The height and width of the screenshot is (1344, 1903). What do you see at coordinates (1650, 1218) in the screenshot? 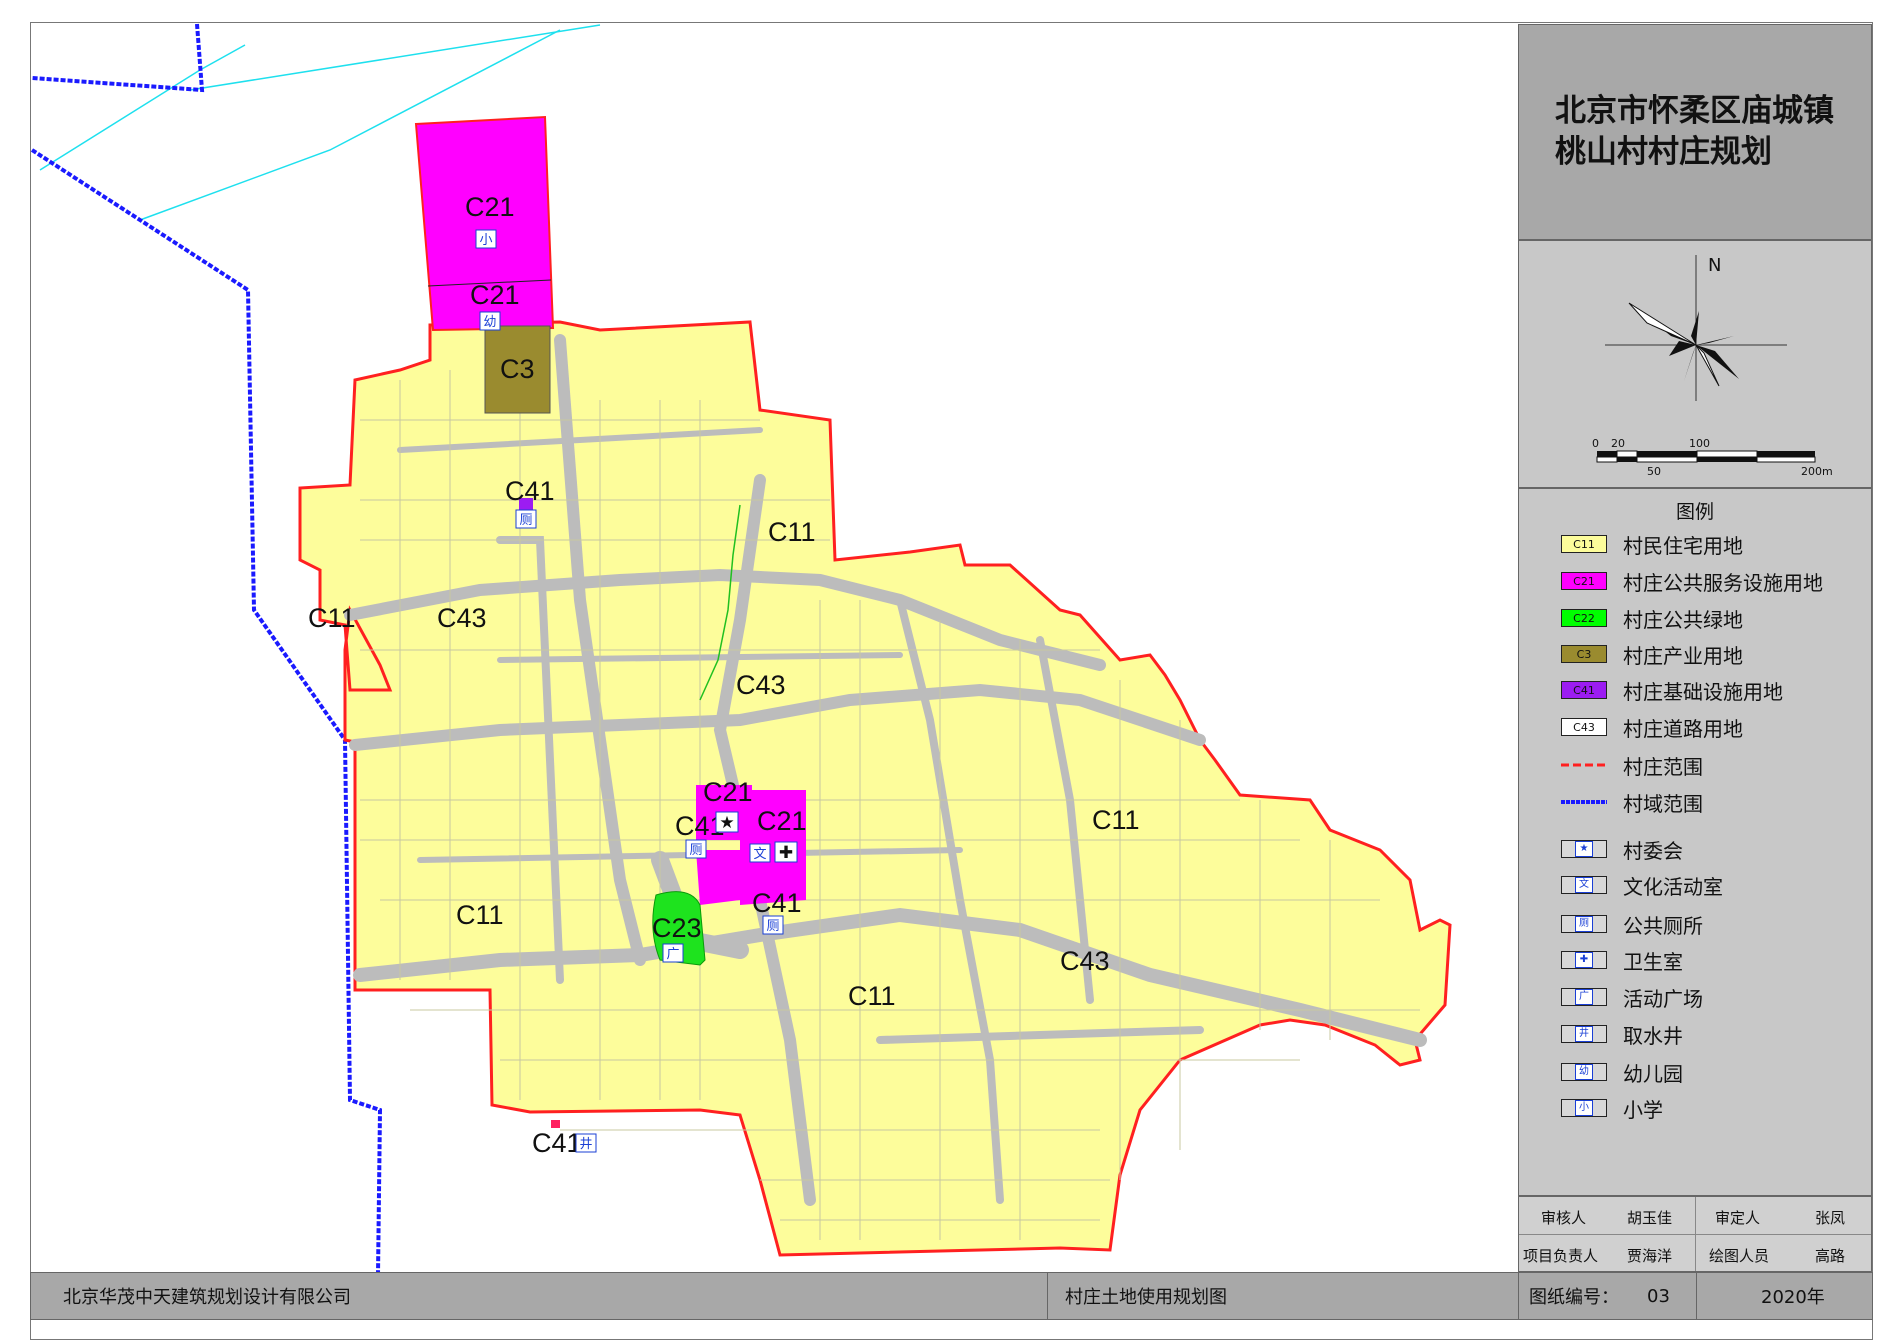
I see `reviewer-name: 胡玉佳` at bounding box center [1650, 1218].